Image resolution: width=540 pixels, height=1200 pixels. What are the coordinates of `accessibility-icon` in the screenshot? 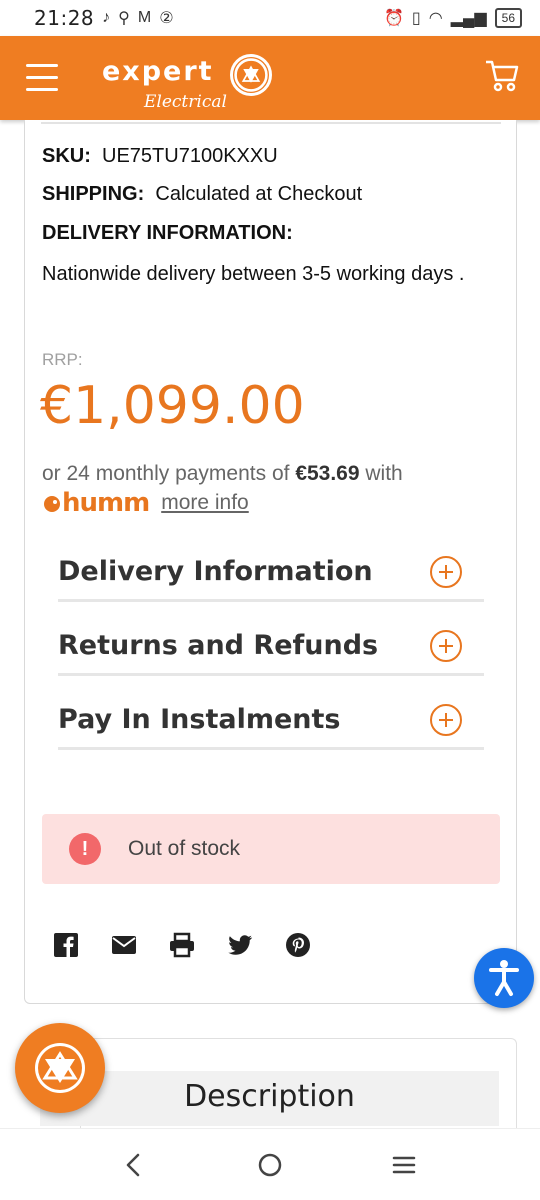 It's located at (504, 978).